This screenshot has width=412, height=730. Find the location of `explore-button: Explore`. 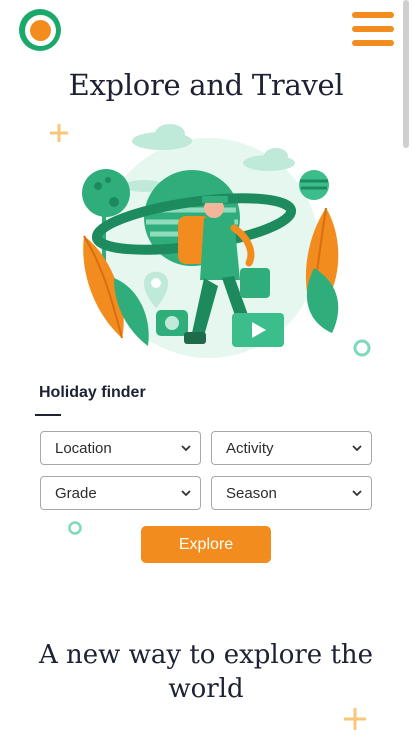

explore-button: Explore is located at coordinates (206, 544).